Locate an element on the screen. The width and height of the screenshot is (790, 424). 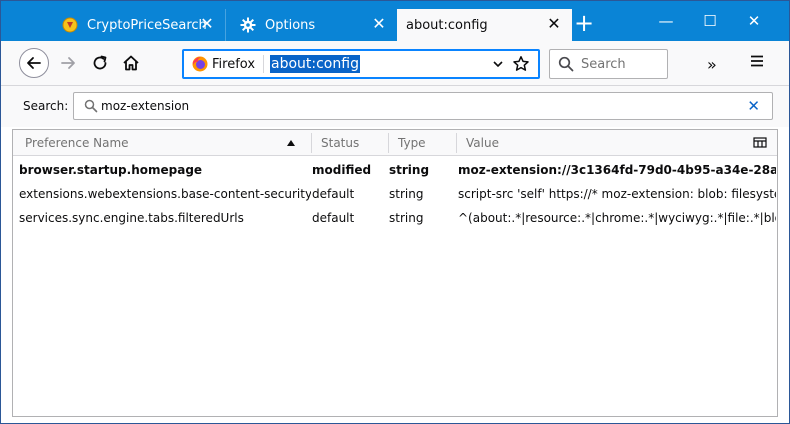
hamburger-menu-button is located at coordinates (757, 62).